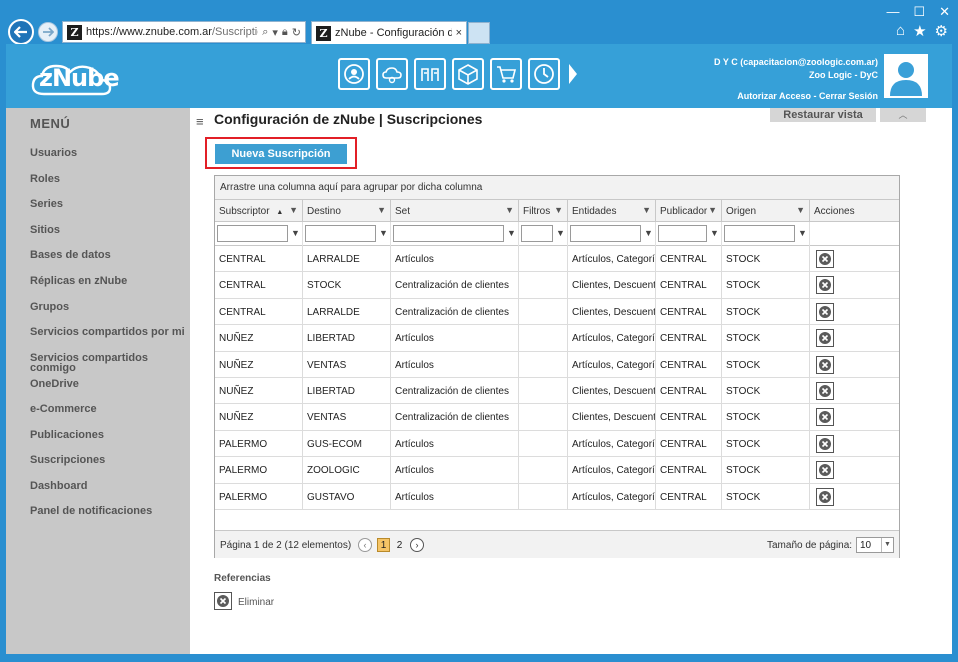 Image resolution: width=958 pixels, height=662 pixels. I want to click on col-header-entidades: Entidades ▼, so click(612, 211).